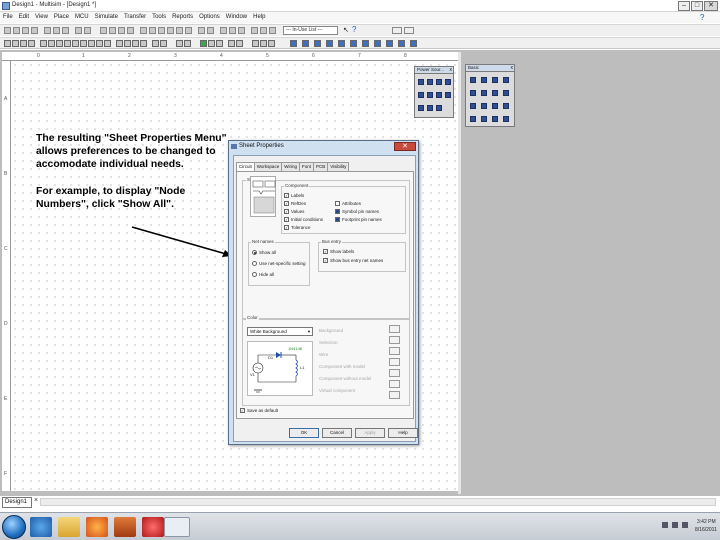 This screenshot has height=540, width=720. What do you see at coordinates (702, 17) in the screenshot?
I see `help-icon: ?` at bounding box center [702, 17].